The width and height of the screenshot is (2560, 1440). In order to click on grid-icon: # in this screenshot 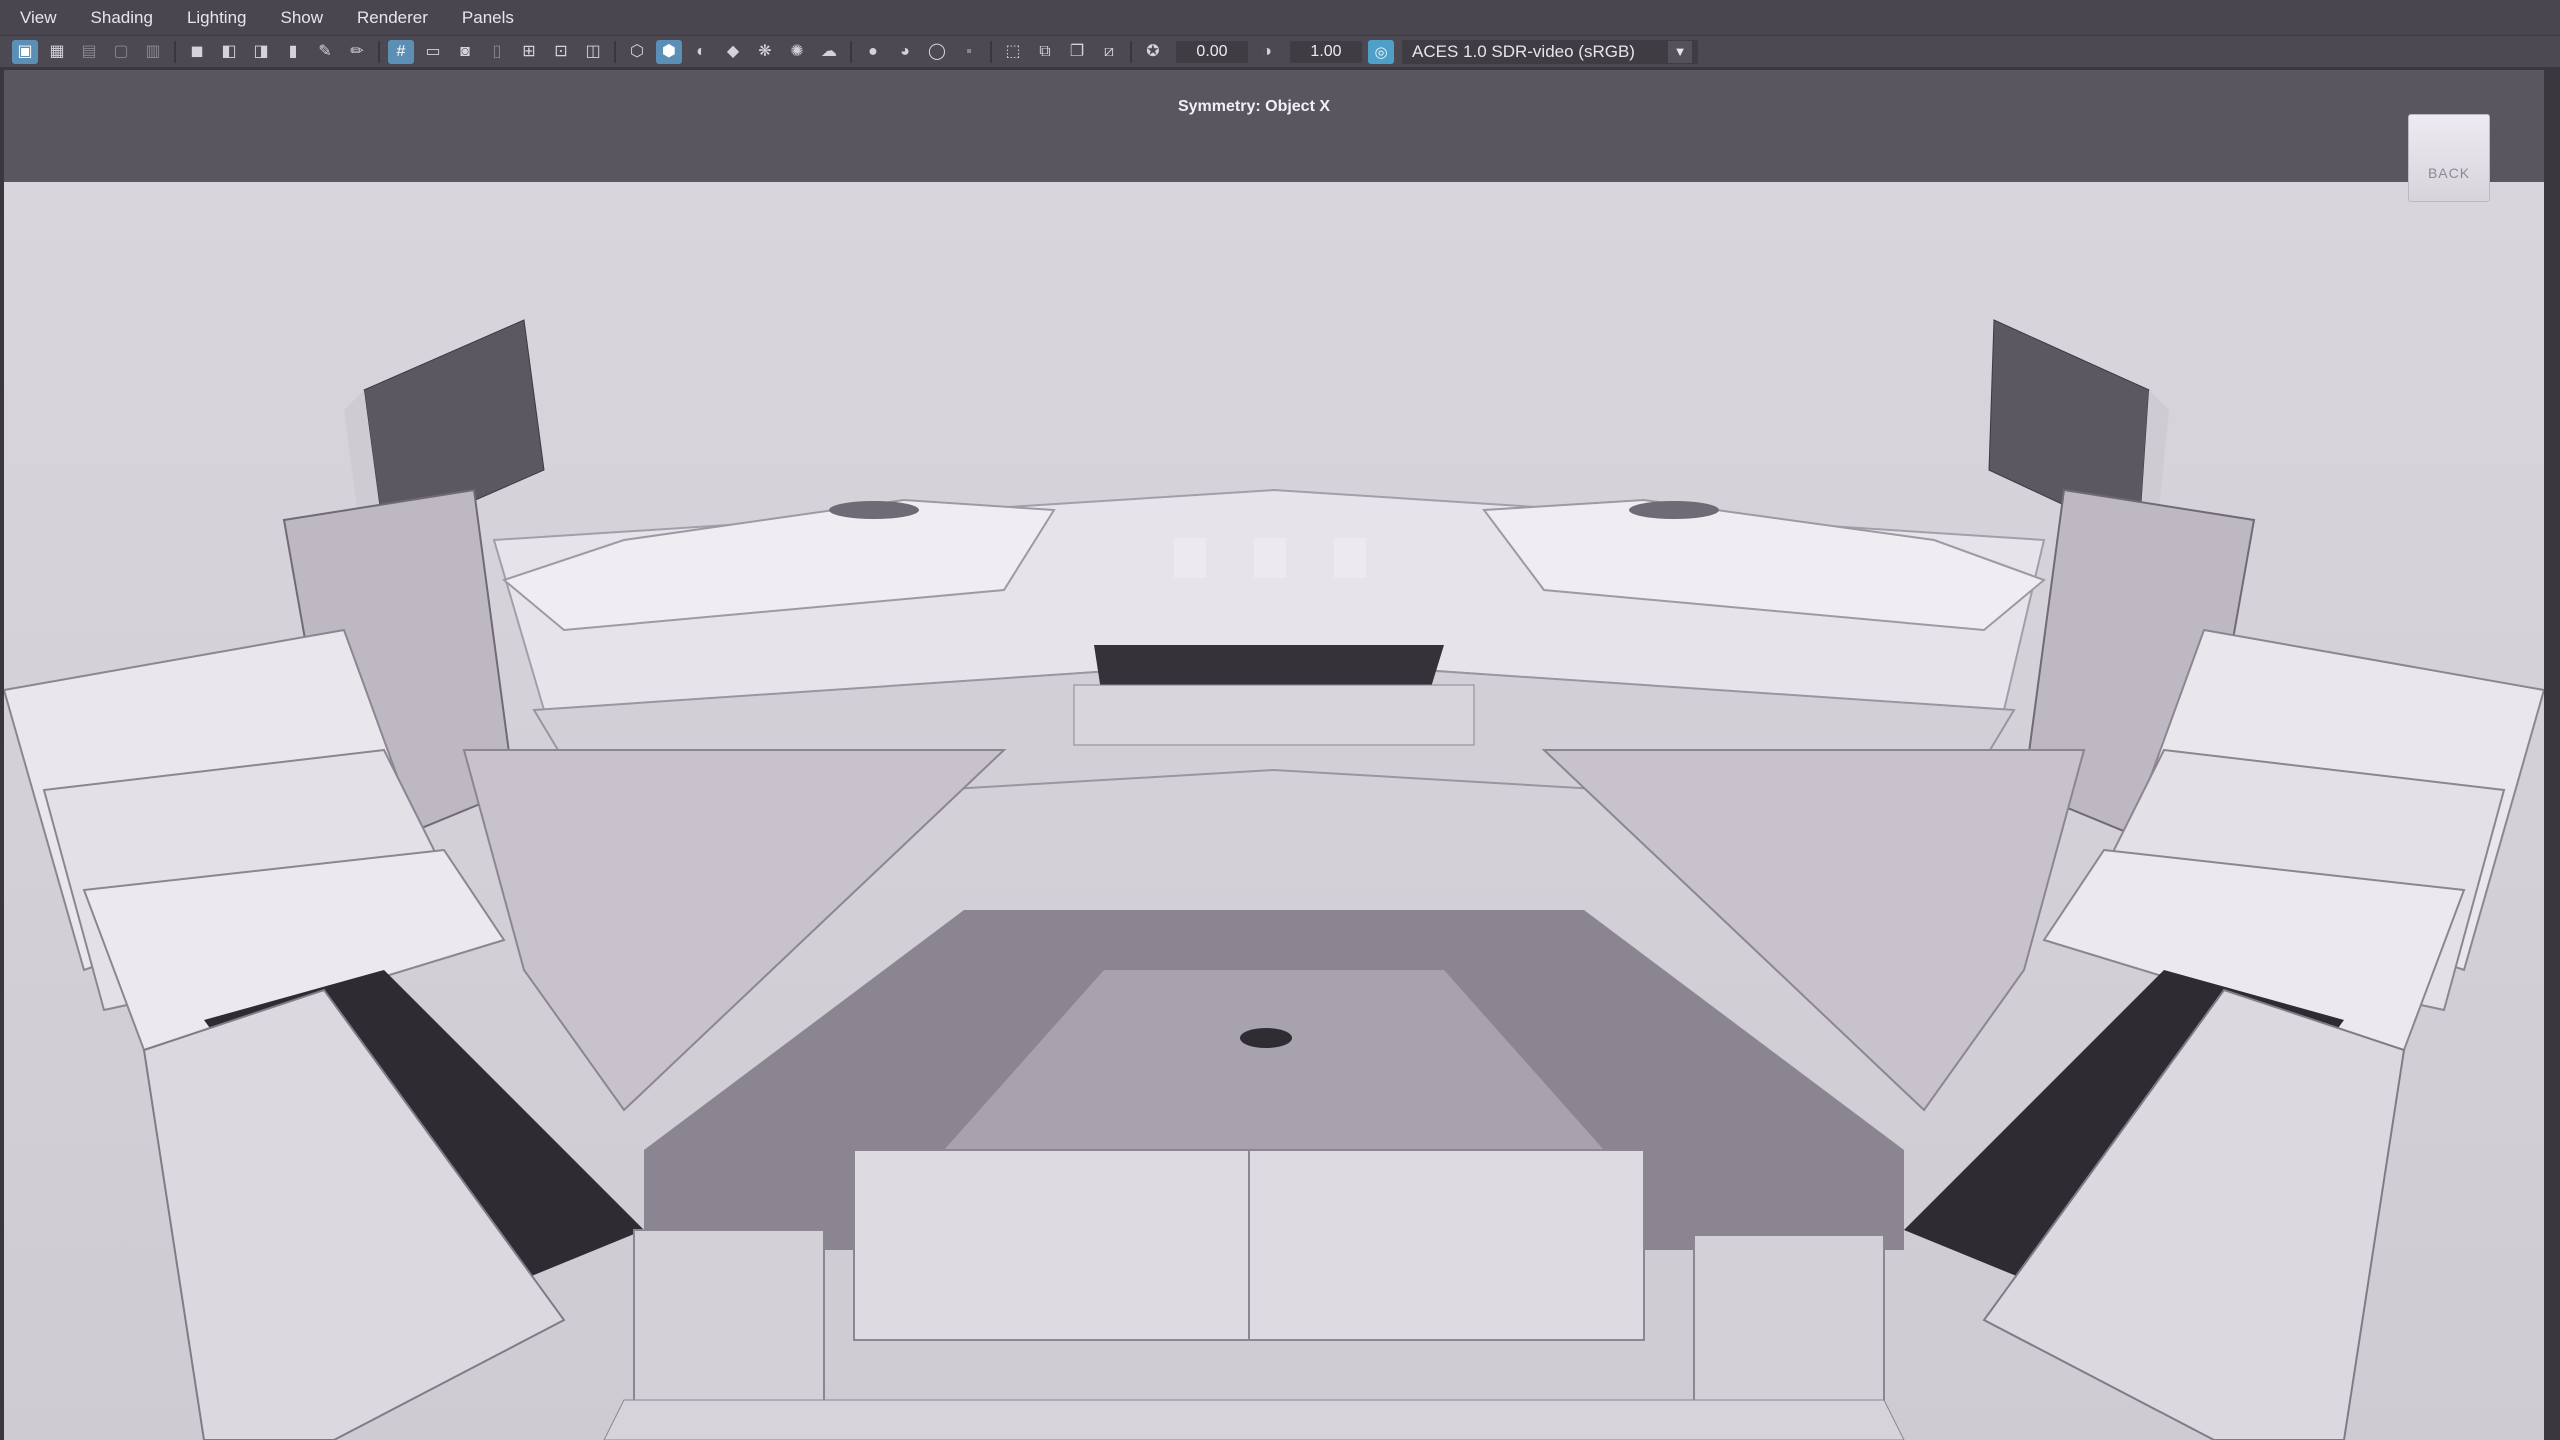, I will do `click(401, 51)`.